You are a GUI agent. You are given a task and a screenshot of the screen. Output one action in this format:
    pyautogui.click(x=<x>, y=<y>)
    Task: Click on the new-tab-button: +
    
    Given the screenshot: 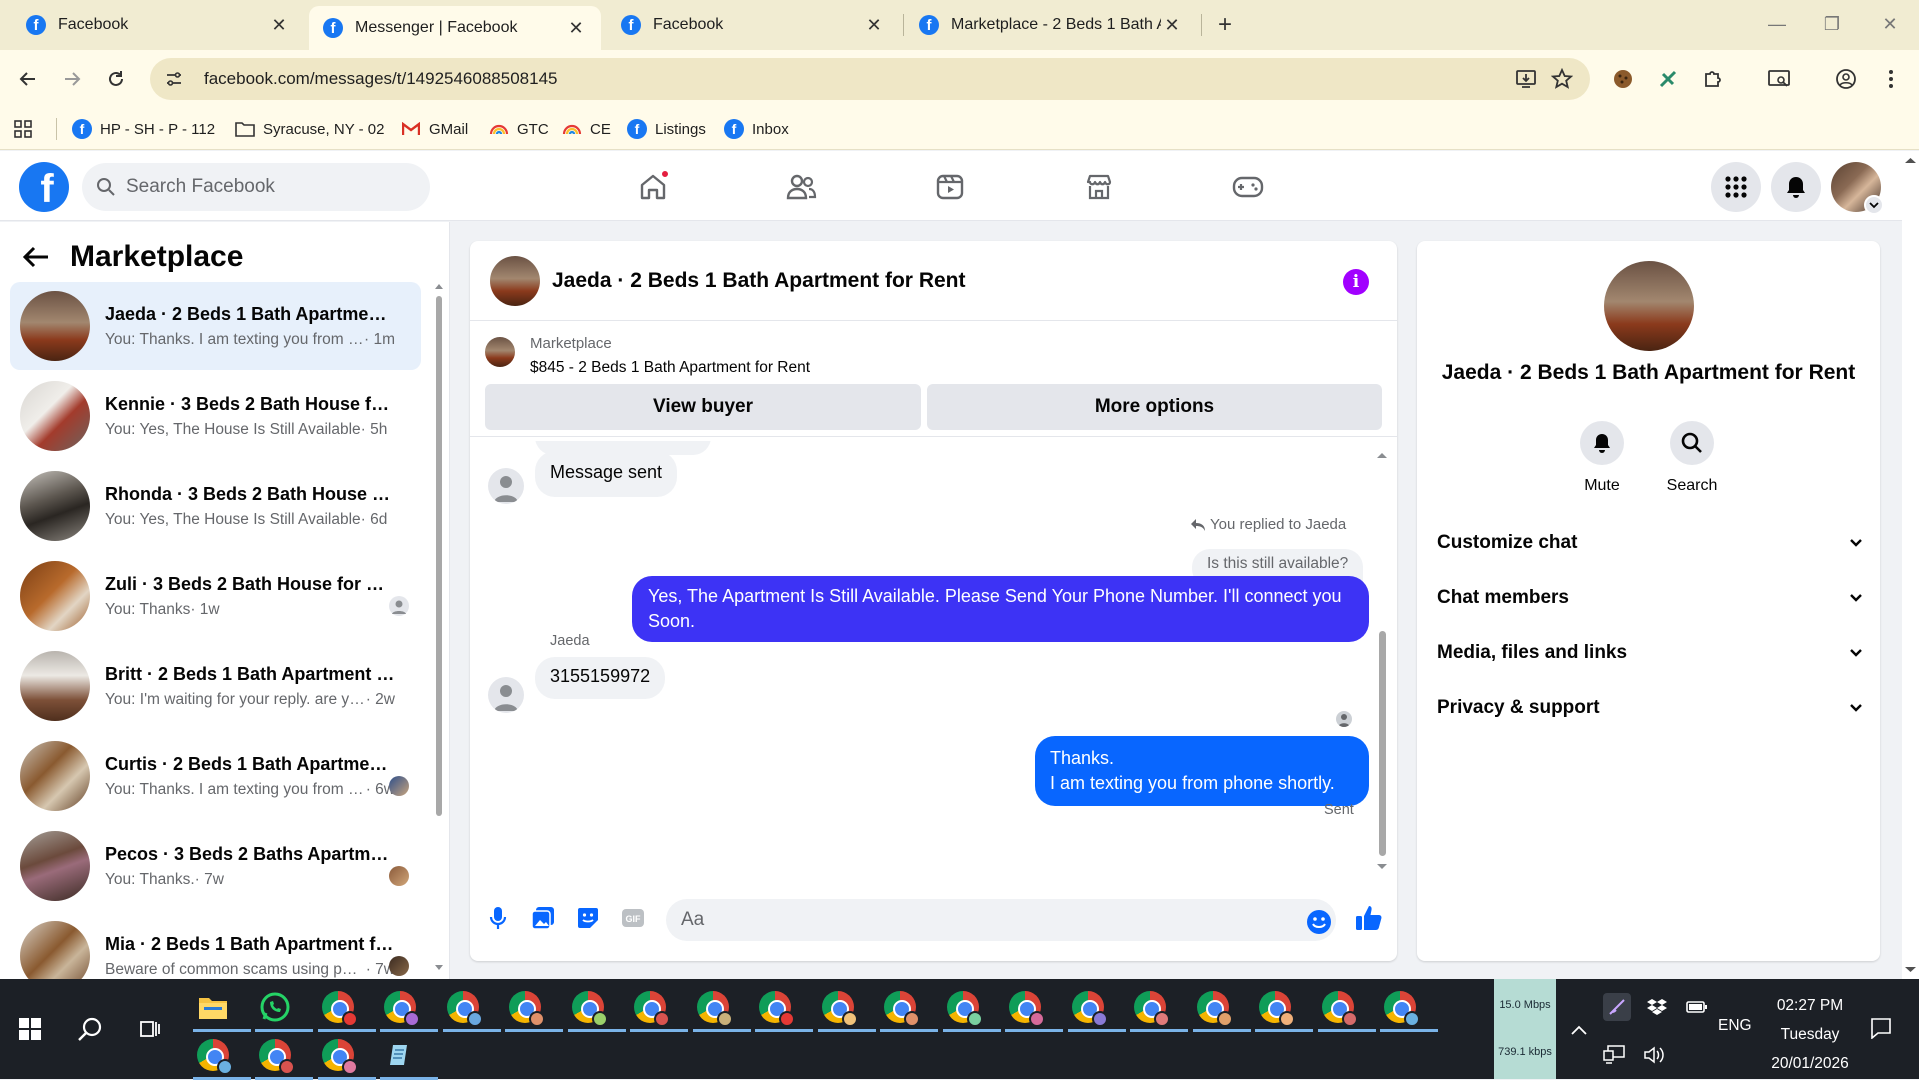 What is the action you would take?
    pyautogui.click(x=1225, y=25)
    